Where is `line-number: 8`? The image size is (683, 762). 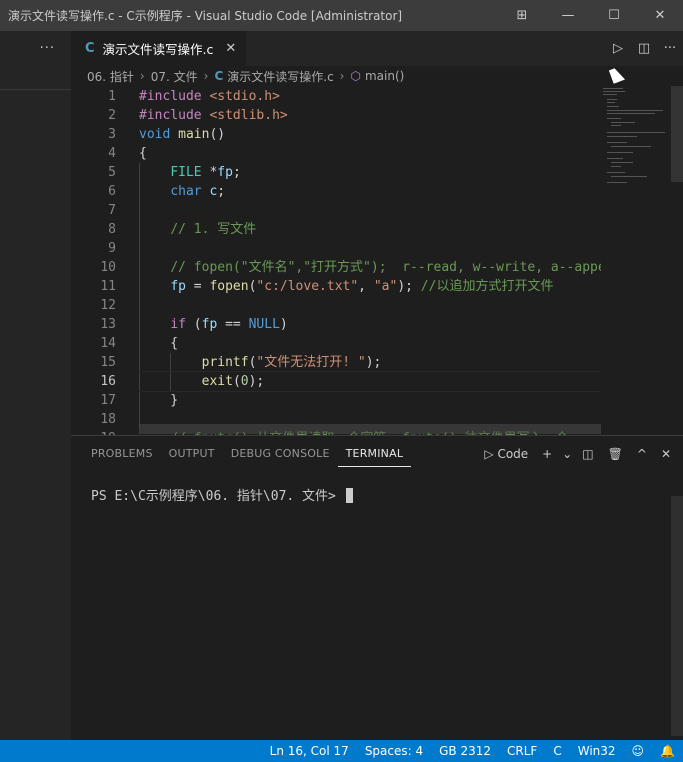
line-number: 8 is located at coordinates (112, 229).